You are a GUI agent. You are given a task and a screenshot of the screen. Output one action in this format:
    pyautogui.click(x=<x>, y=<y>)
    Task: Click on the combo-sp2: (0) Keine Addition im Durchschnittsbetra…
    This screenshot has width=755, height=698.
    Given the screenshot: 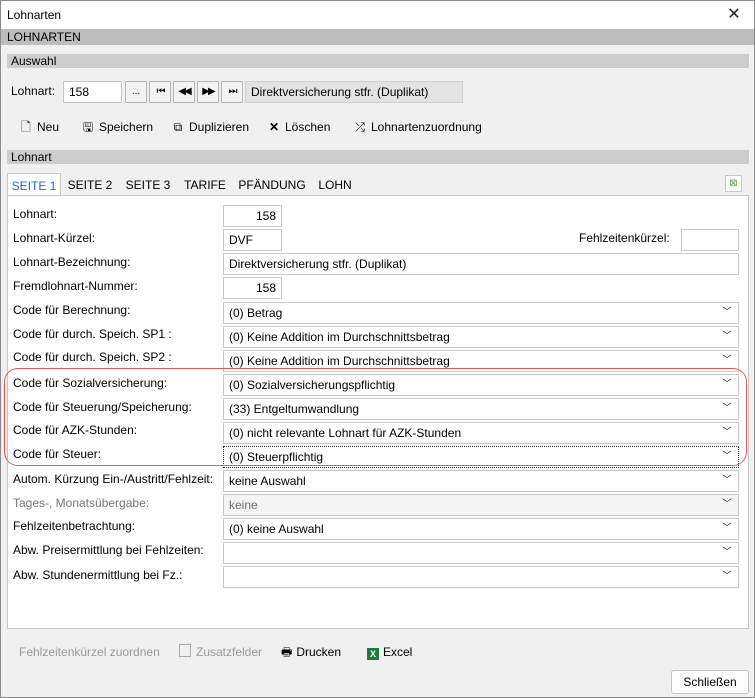 What is the action you would take?
    pyautogui.click(x=481, y=361)
    